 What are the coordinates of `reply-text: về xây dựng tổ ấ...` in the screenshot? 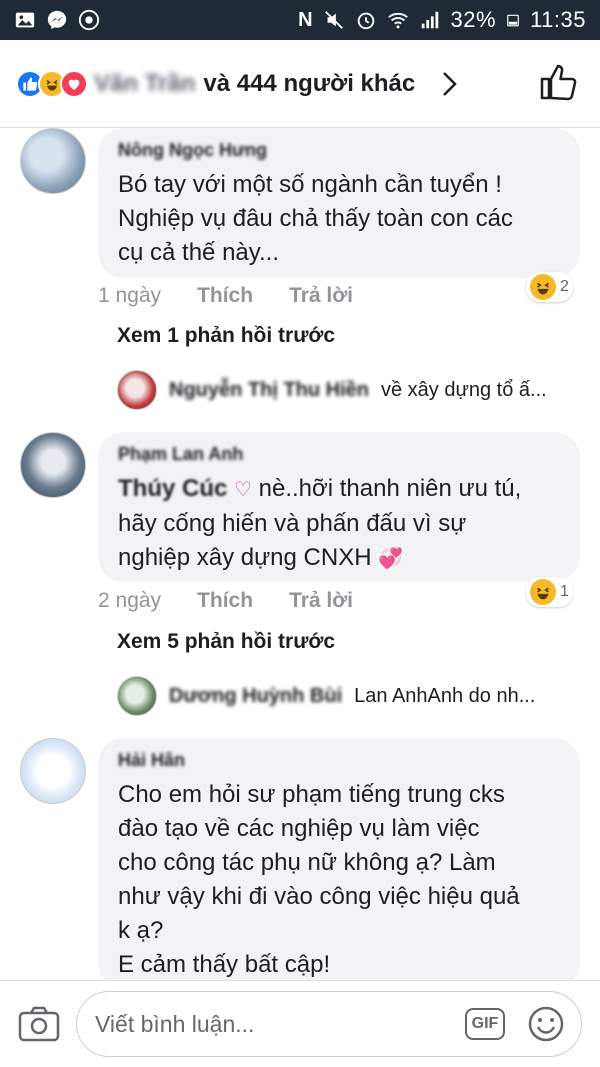 It's located at (464, 389).